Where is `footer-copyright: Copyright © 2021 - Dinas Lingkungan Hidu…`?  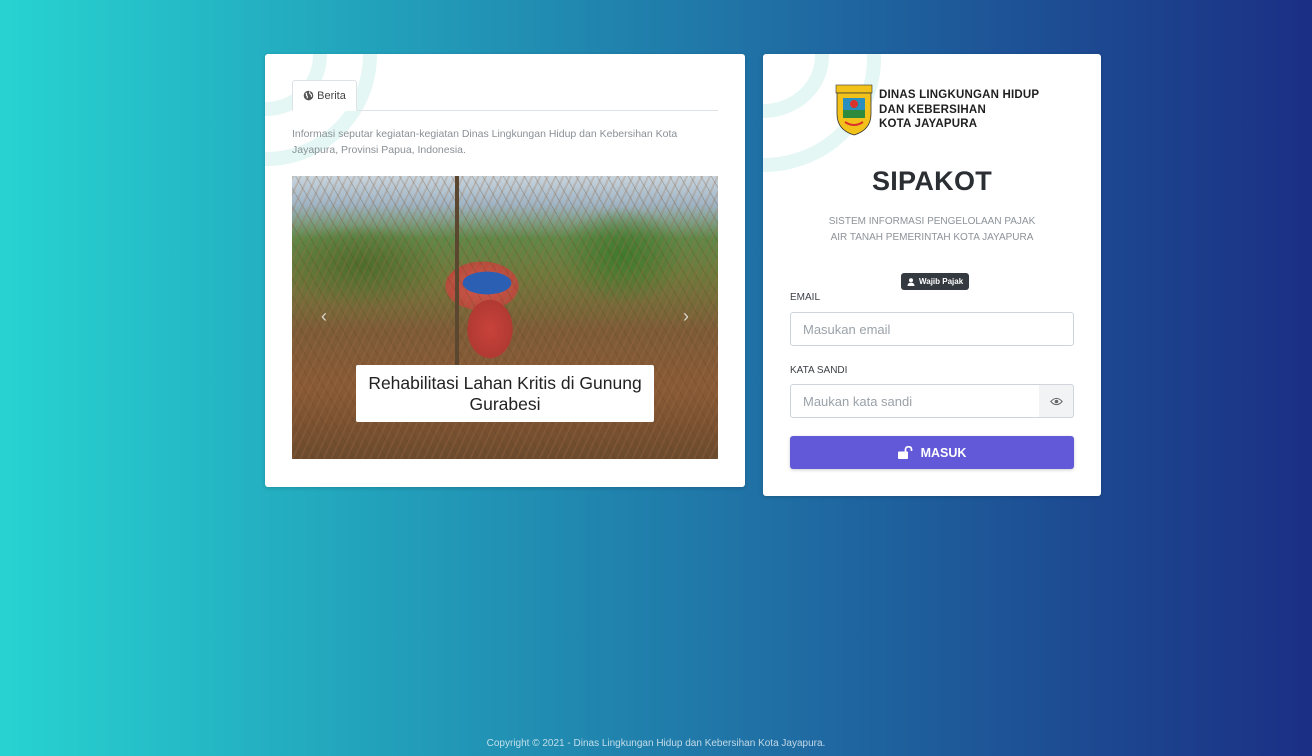 footer-copyright: Copyright © 2021 - Dinas Lingkungan Hidu… is located at coordinates (656, 743).